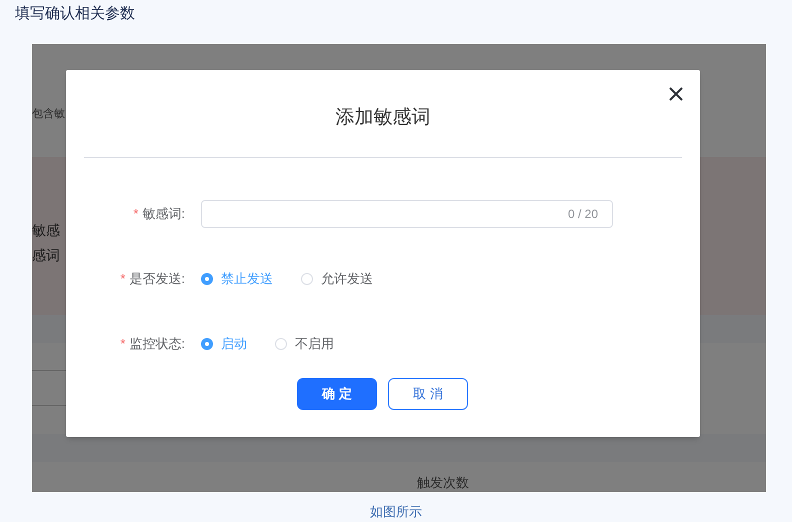 The height and width of the screenshot is (522, 792). What do you see at coordinates (157, 279) in the screenshot?
I see `field-label: 是否发送:` at bounding box center [157, 279].